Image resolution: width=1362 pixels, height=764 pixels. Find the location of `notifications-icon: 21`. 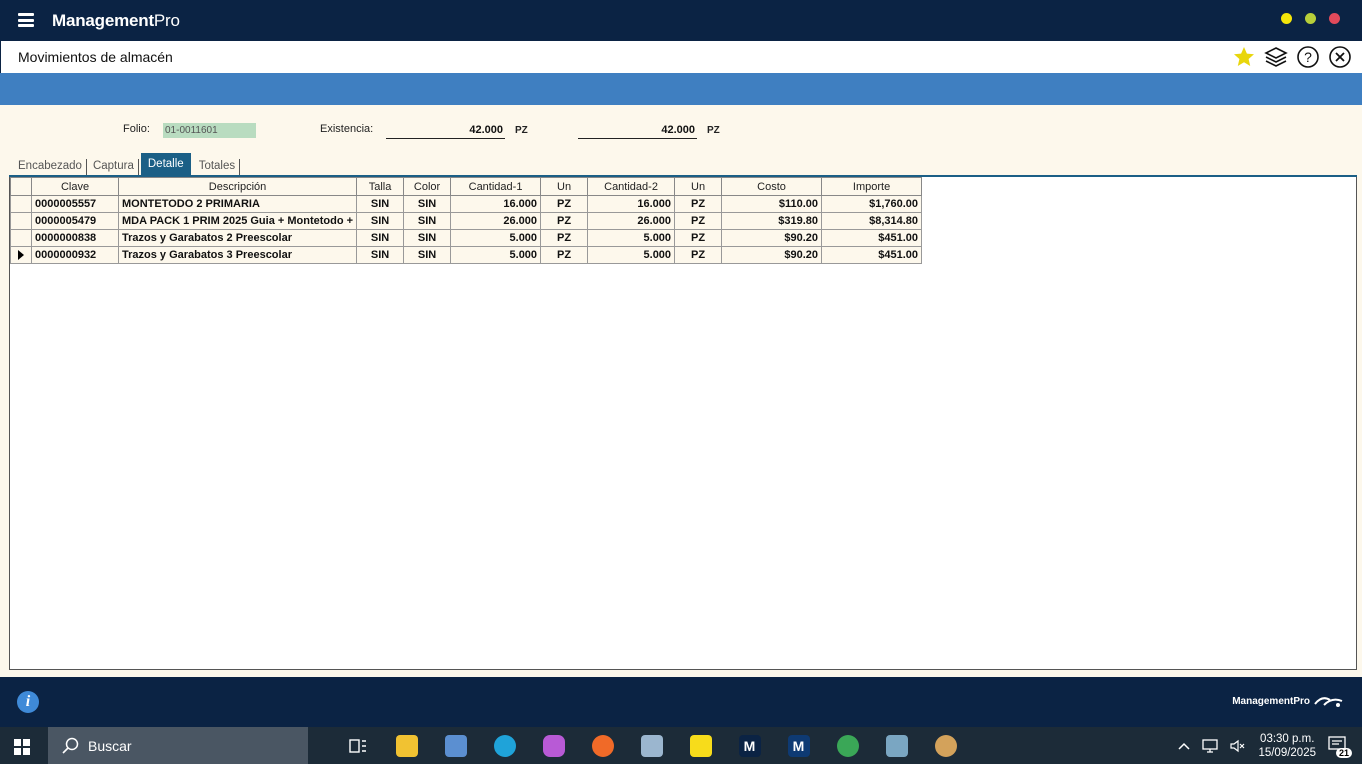

notifications-icon: 21 is located at coordinates (1340, 746).